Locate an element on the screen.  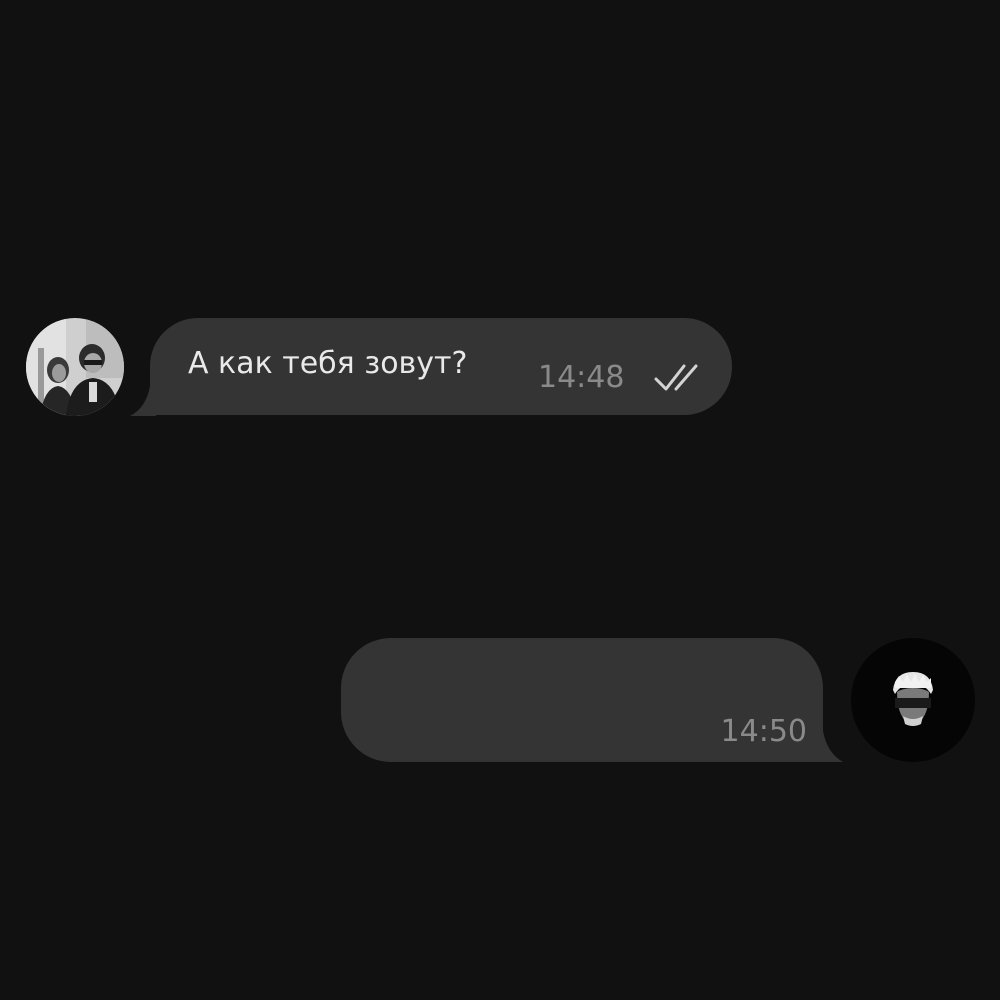
message-time: 14:48 is located at coordinates (581, 377).